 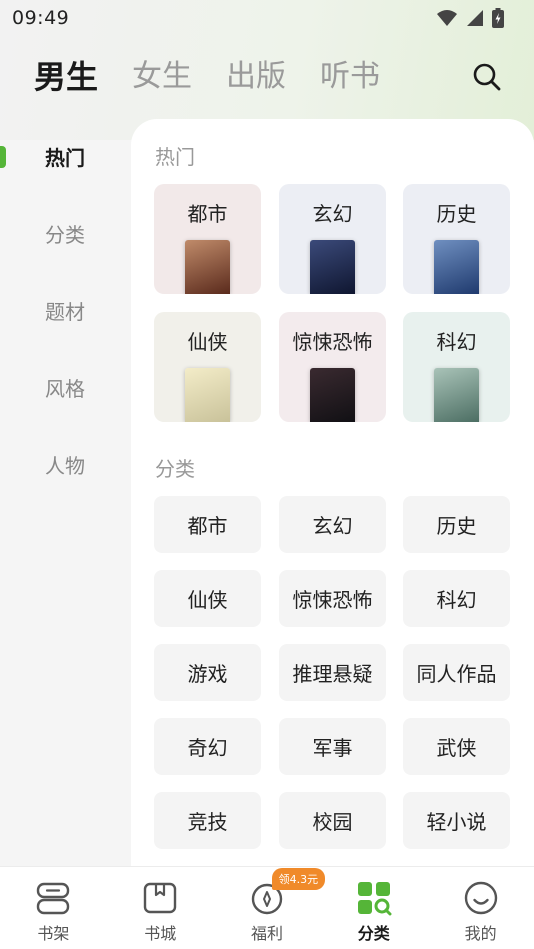 I want to click on category-button: 历史, so click(x=456, y=524).